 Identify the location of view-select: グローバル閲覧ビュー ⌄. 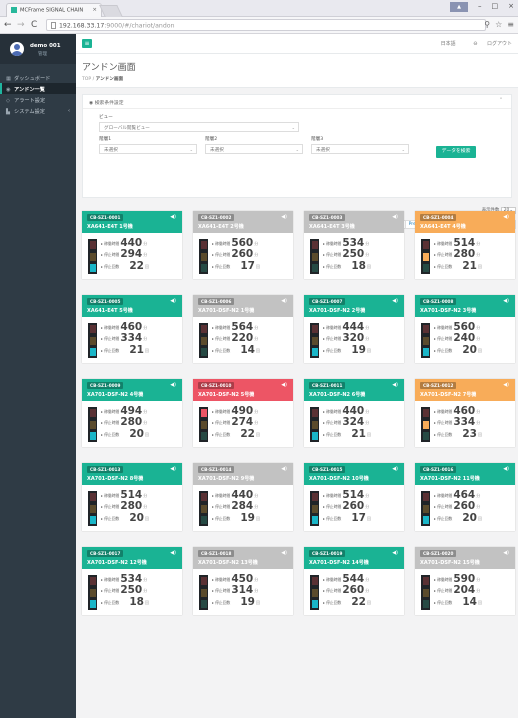
(199, 127).